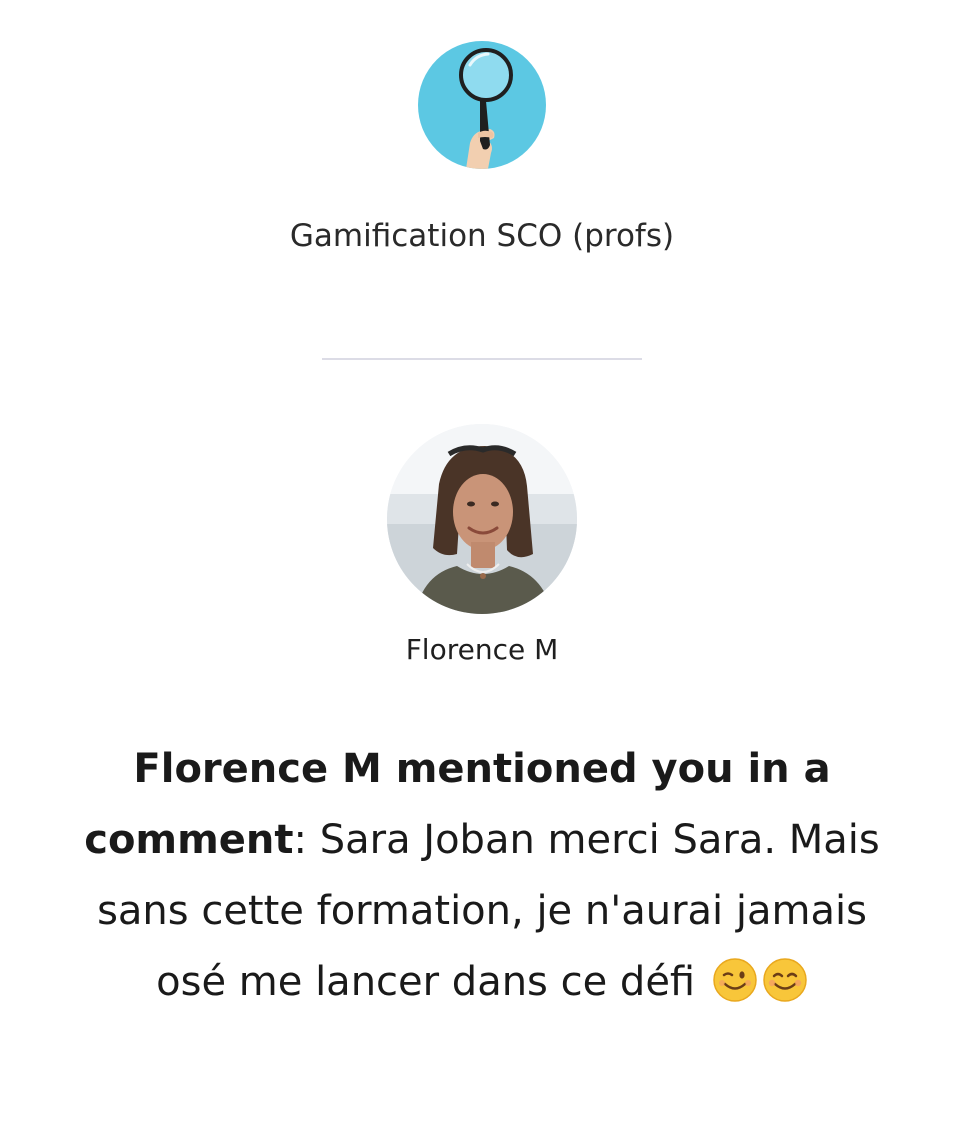 The image size is (964, 1129). I want to click on avatar, so click(482, 519).